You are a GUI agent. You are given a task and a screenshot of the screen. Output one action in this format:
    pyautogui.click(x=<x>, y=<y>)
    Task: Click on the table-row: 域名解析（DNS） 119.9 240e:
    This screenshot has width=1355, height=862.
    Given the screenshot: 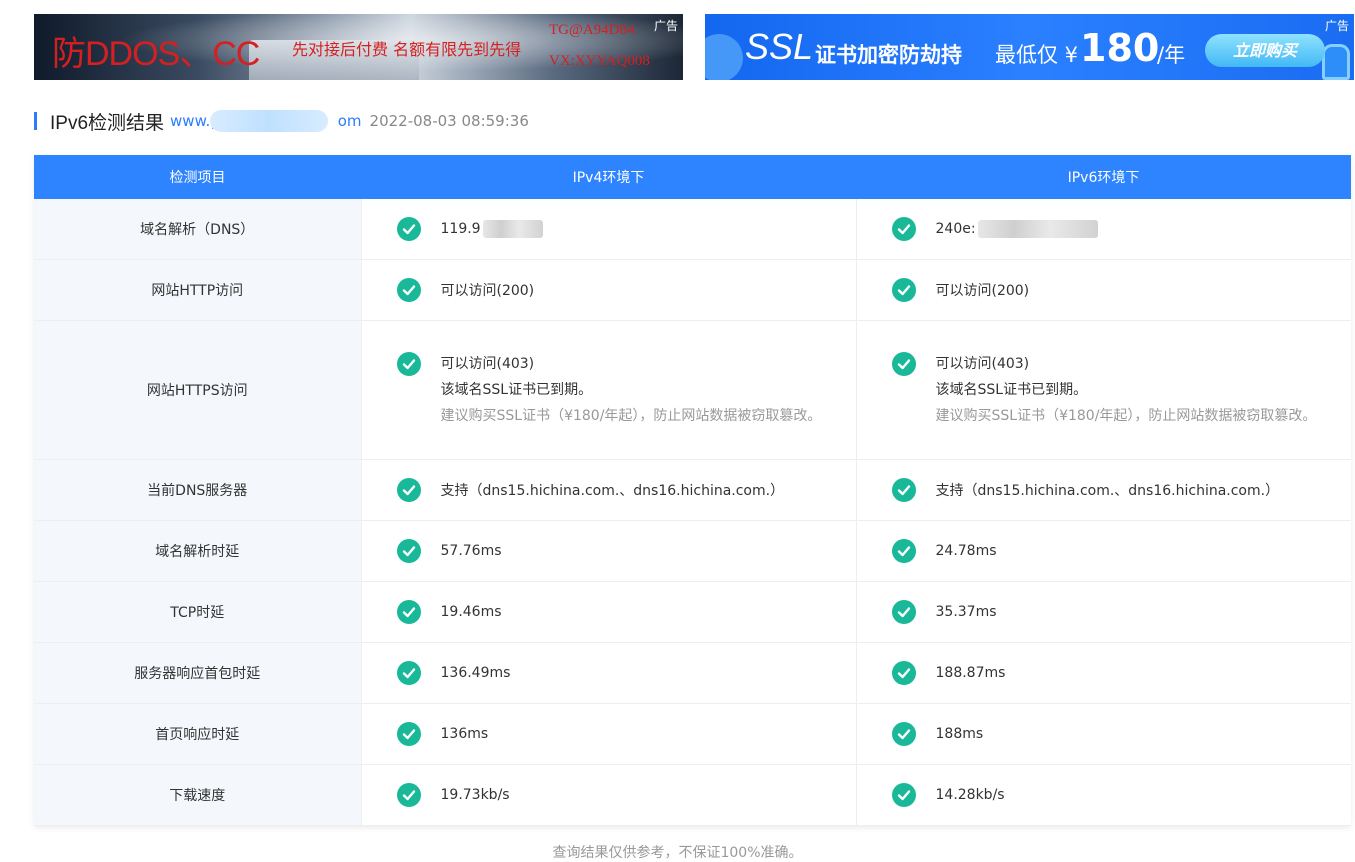 What is the action you would take?
    pyautogui.click(x=692, y=229)
    